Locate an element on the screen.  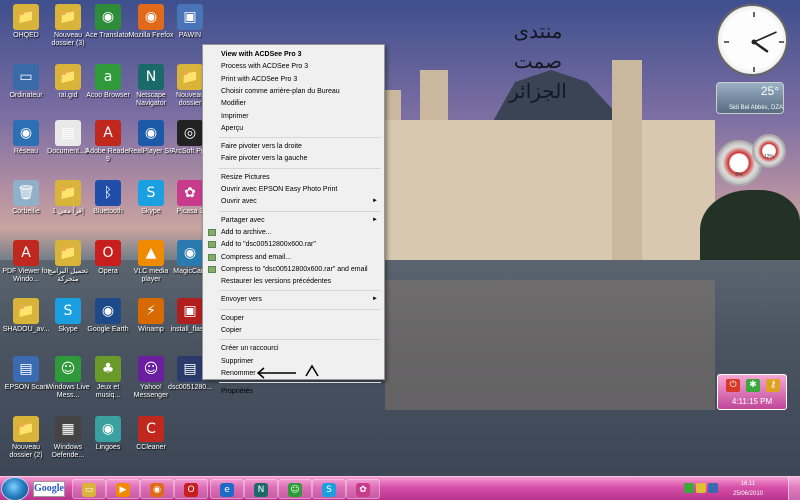
desktop-shortcut: ▭ Ordinateur is located at coordinates (26, 90).